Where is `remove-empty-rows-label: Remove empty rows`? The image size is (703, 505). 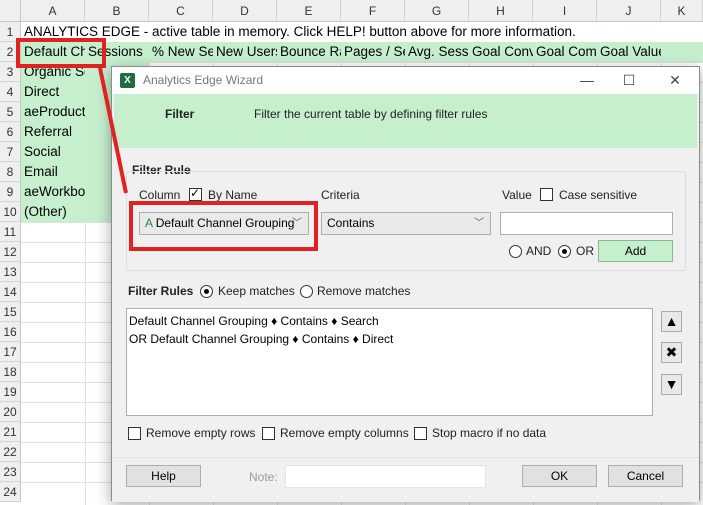
remove-empty-rows-label: Remove empty rows is located at coordinates (201, 433).